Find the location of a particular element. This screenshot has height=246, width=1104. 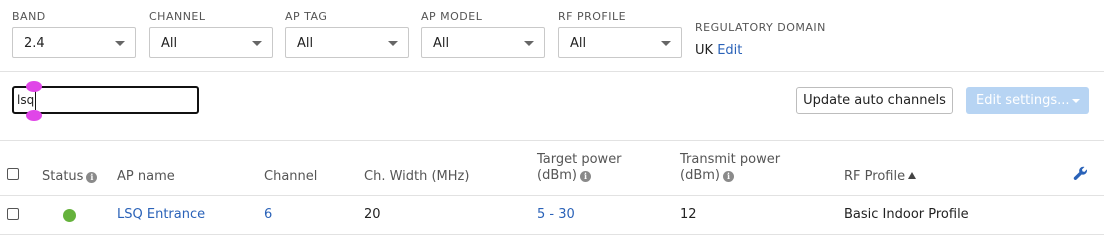

ap-model-filter-label: AP MODEL is located at coordinates (452, 16).